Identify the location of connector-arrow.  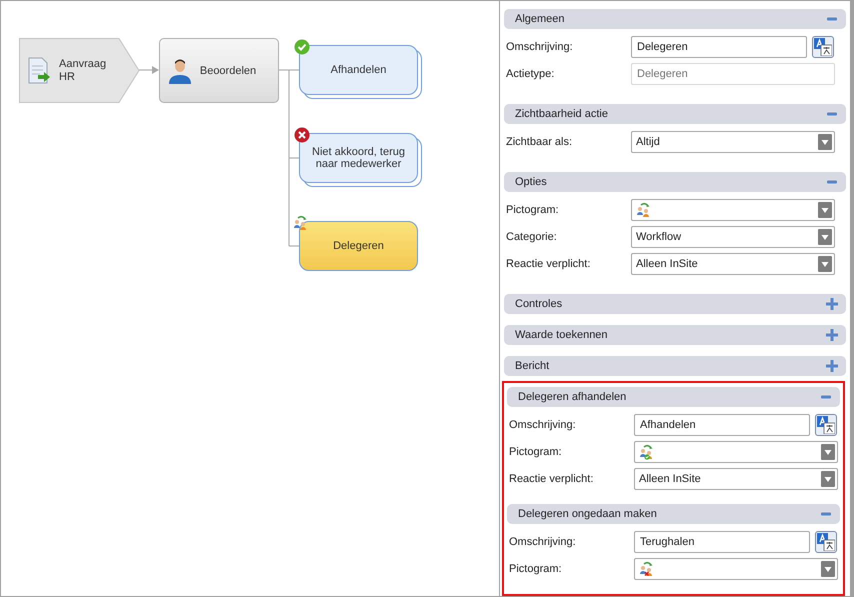
(148, 70).